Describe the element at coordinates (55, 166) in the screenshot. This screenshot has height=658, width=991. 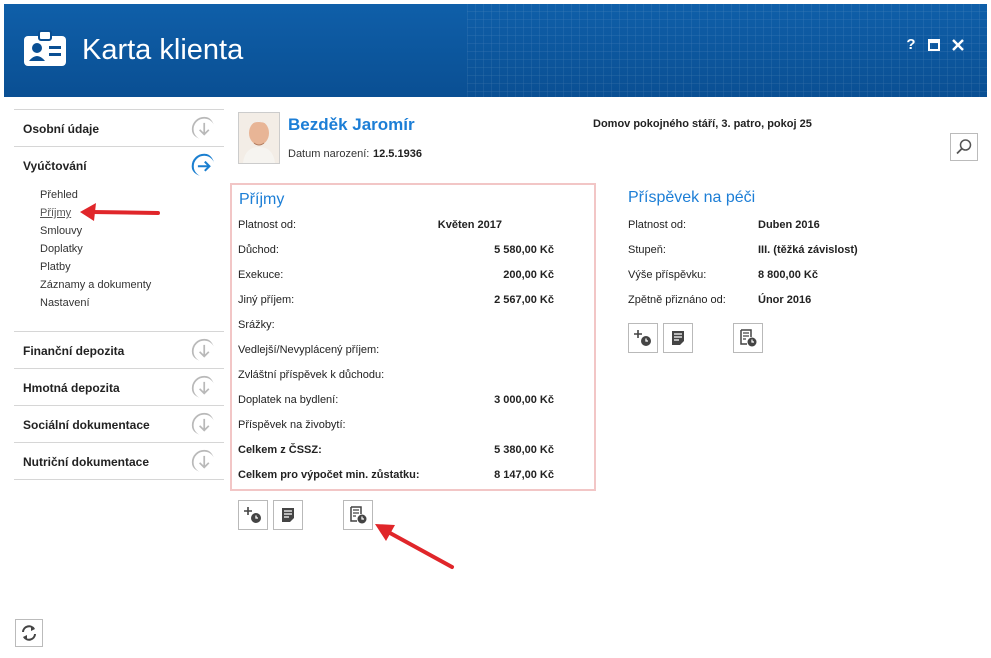
I see `sidebar-section-label: Vyúčtování` at that location.